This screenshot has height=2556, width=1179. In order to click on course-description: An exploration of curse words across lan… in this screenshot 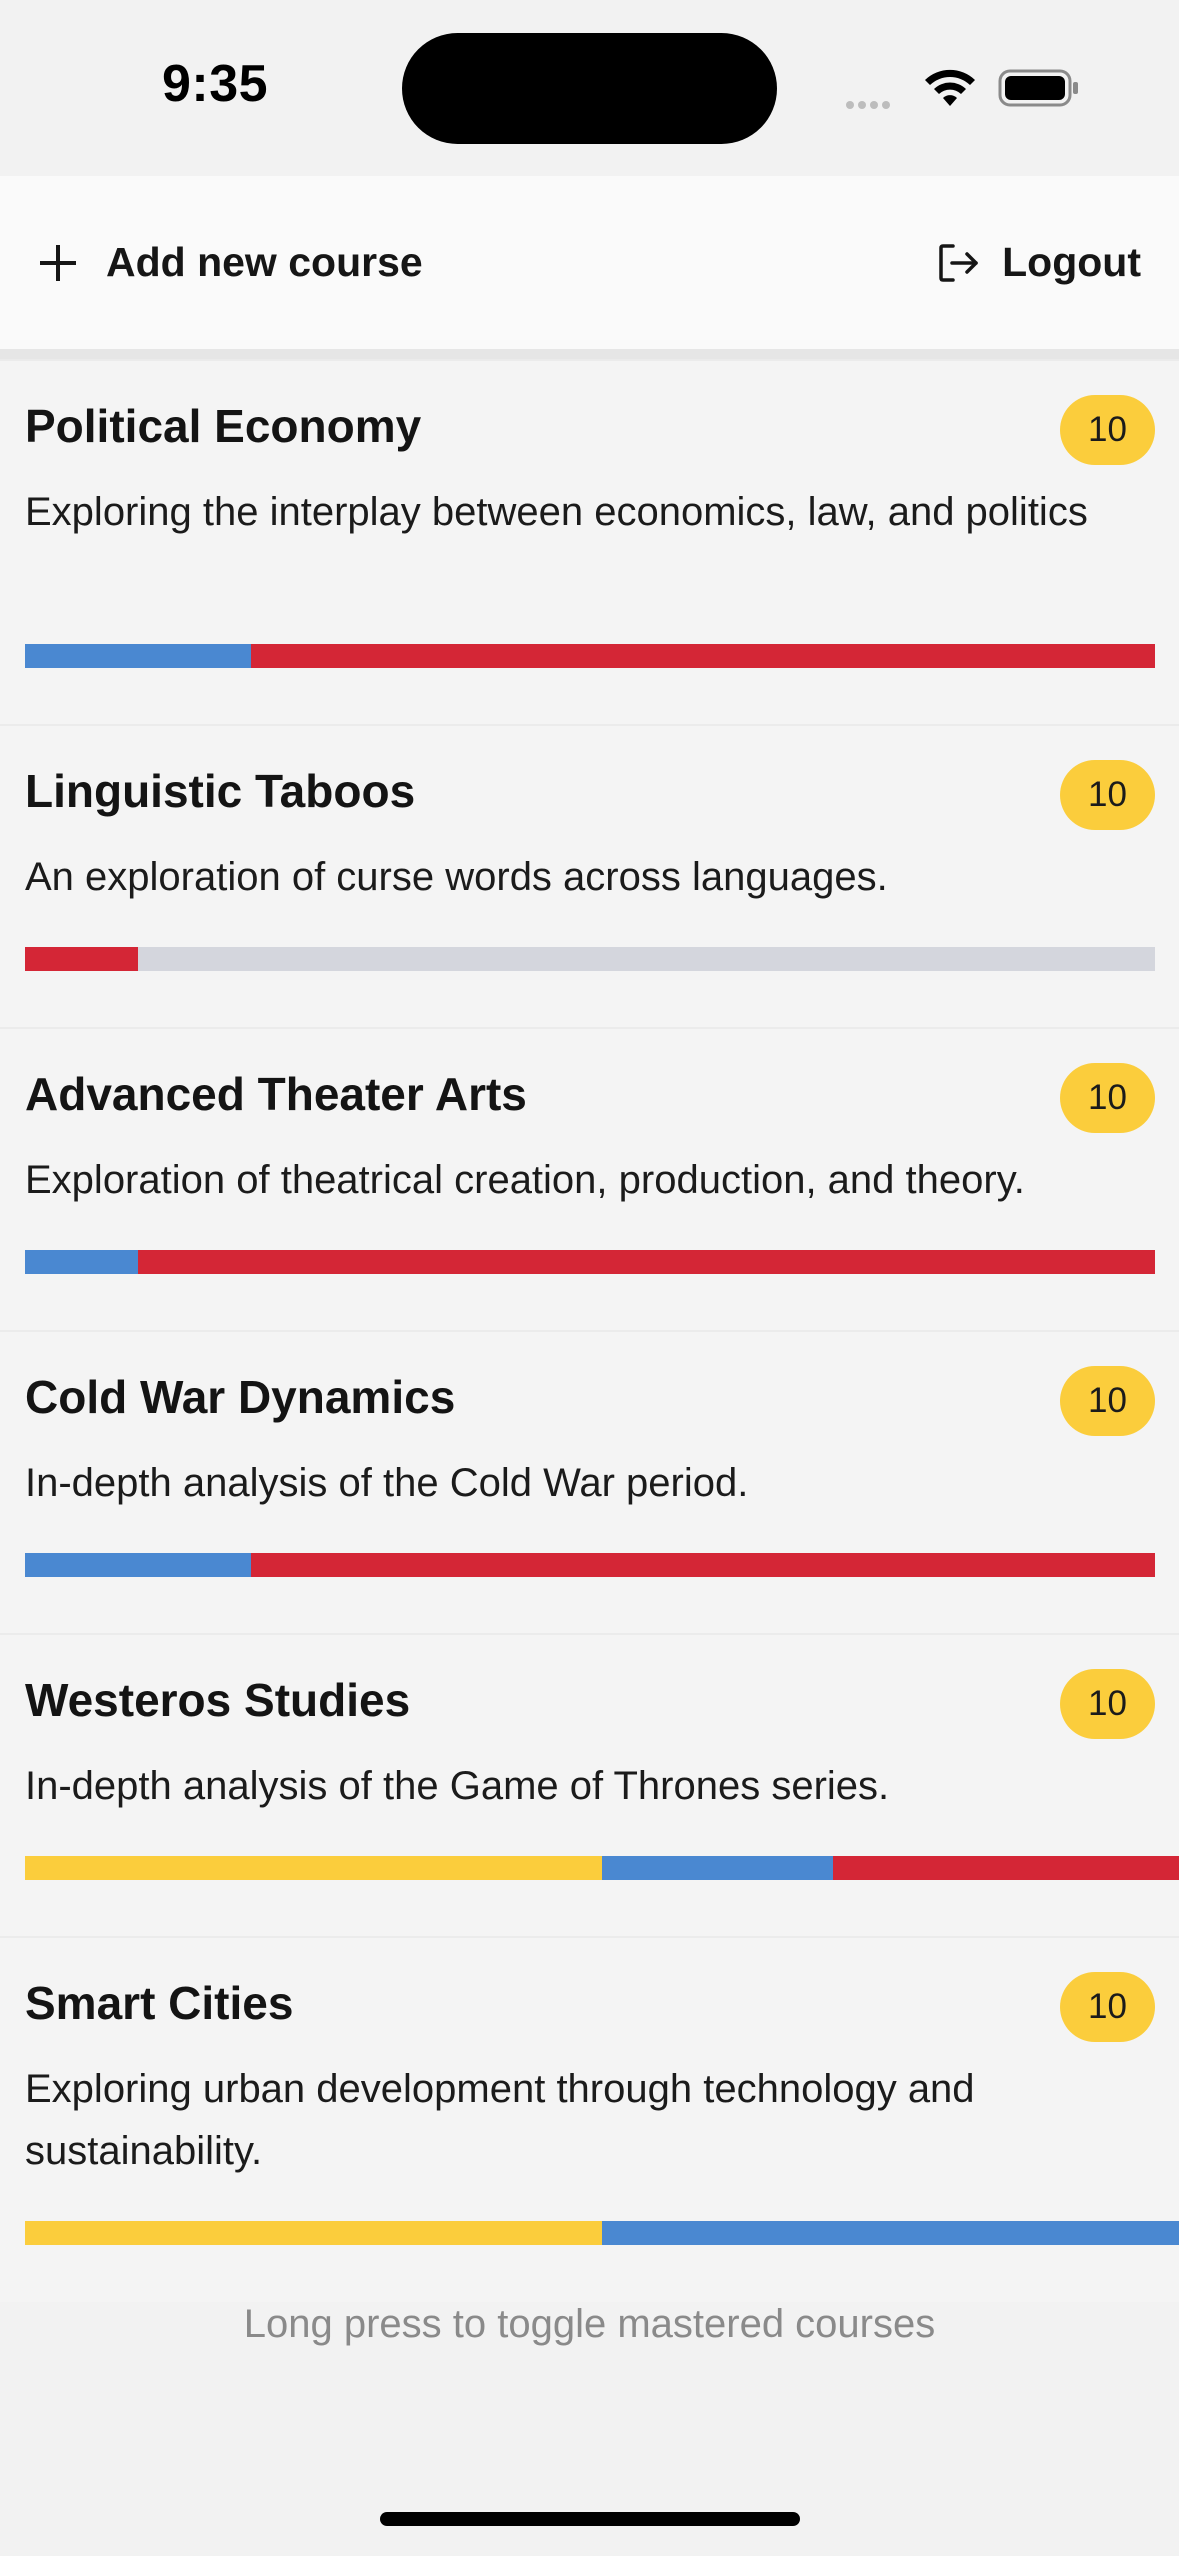, I will do `click(456, 877)`.